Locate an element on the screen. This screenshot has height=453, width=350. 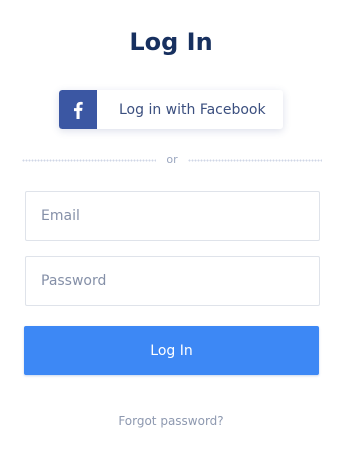
divider-line-right is located at coordinates (255, 160).